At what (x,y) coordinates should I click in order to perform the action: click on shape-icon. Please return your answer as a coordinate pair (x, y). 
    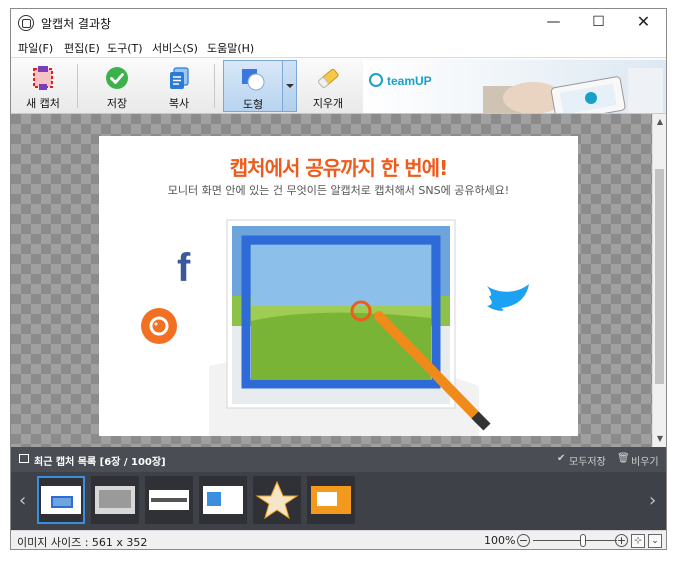
    Looking at the image, I should click on (253, 80).